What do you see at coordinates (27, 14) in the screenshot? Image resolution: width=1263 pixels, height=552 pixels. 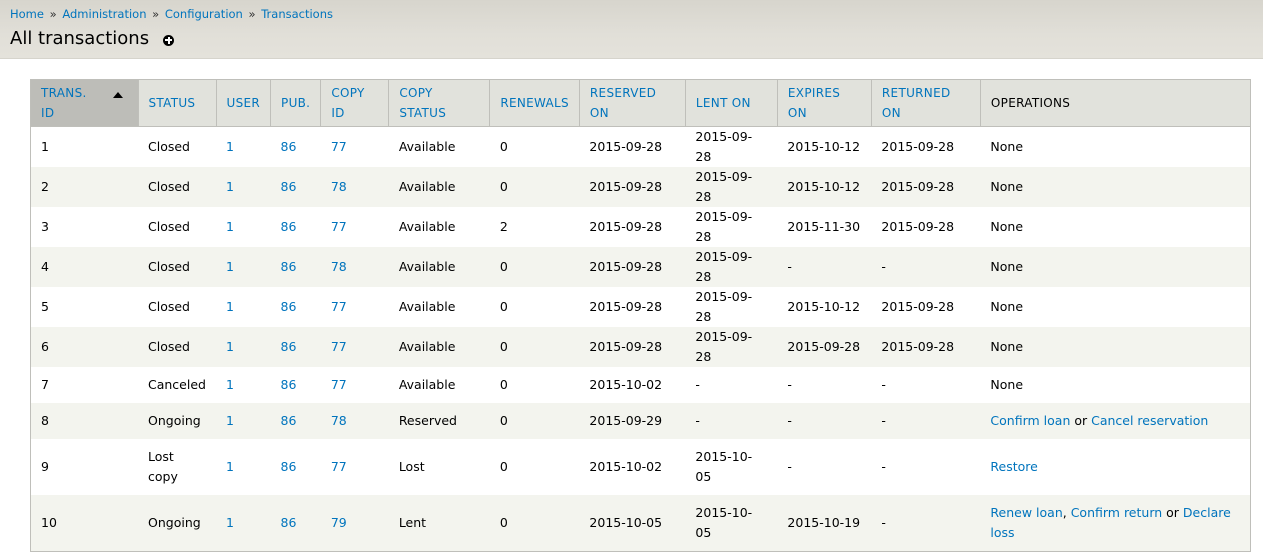 I see `breadcrumb-home-link: Home` at bounding box center [27, 14].